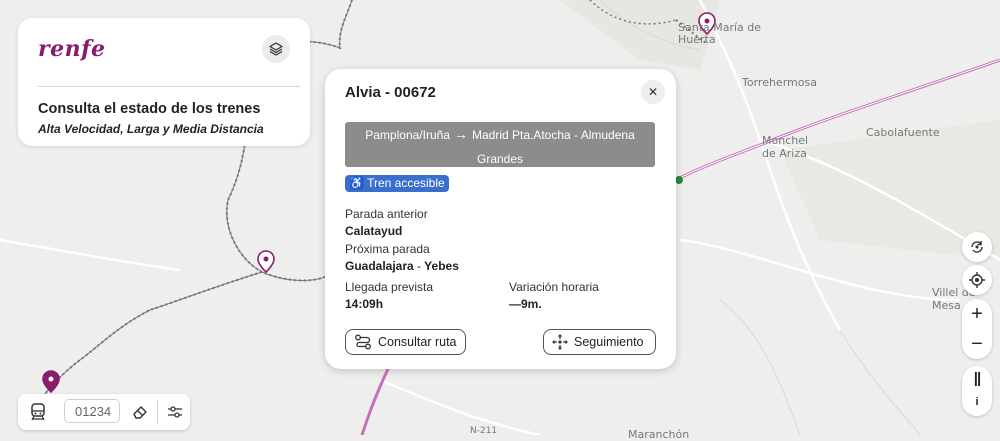  Describe the element at coordinates (390, 92) in the screenshot. I see `train-title: Alvia - 00672` at that location.